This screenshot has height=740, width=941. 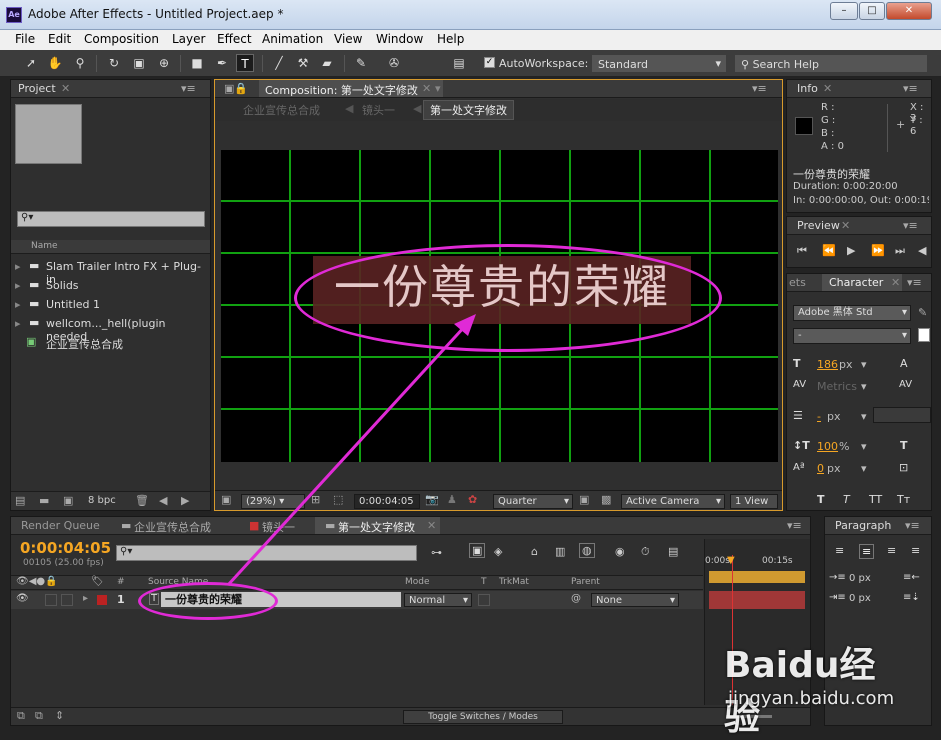 What do you see at coordinates (351, 450) in the screenshot?
I see `annotation-arrow` at bounding box center [351, 450].